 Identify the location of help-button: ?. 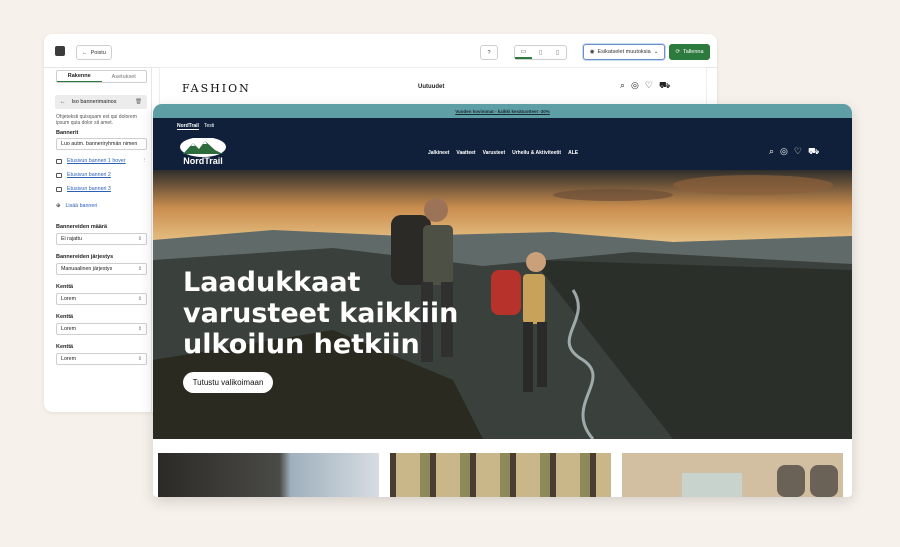
(489, 52).